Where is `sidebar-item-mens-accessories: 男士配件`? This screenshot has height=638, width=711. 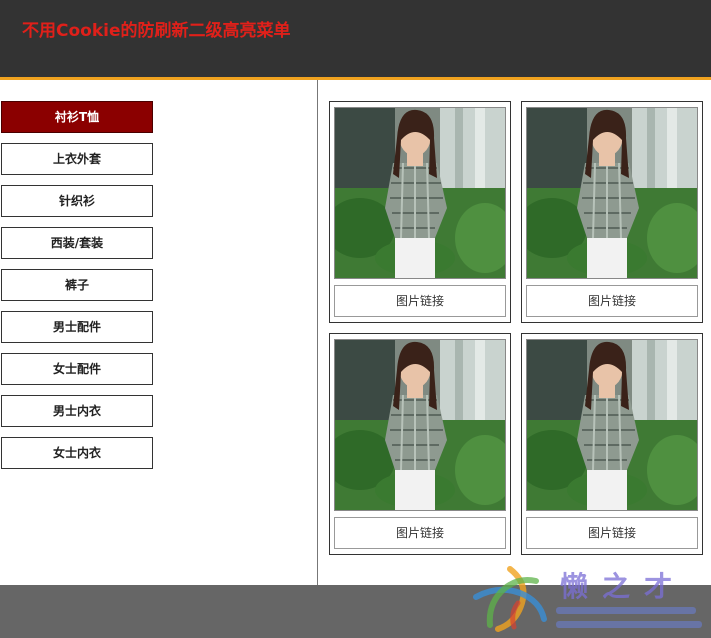 sidebar-item-mens-accessories: 男士配件 is located at coordinates (77, 327).